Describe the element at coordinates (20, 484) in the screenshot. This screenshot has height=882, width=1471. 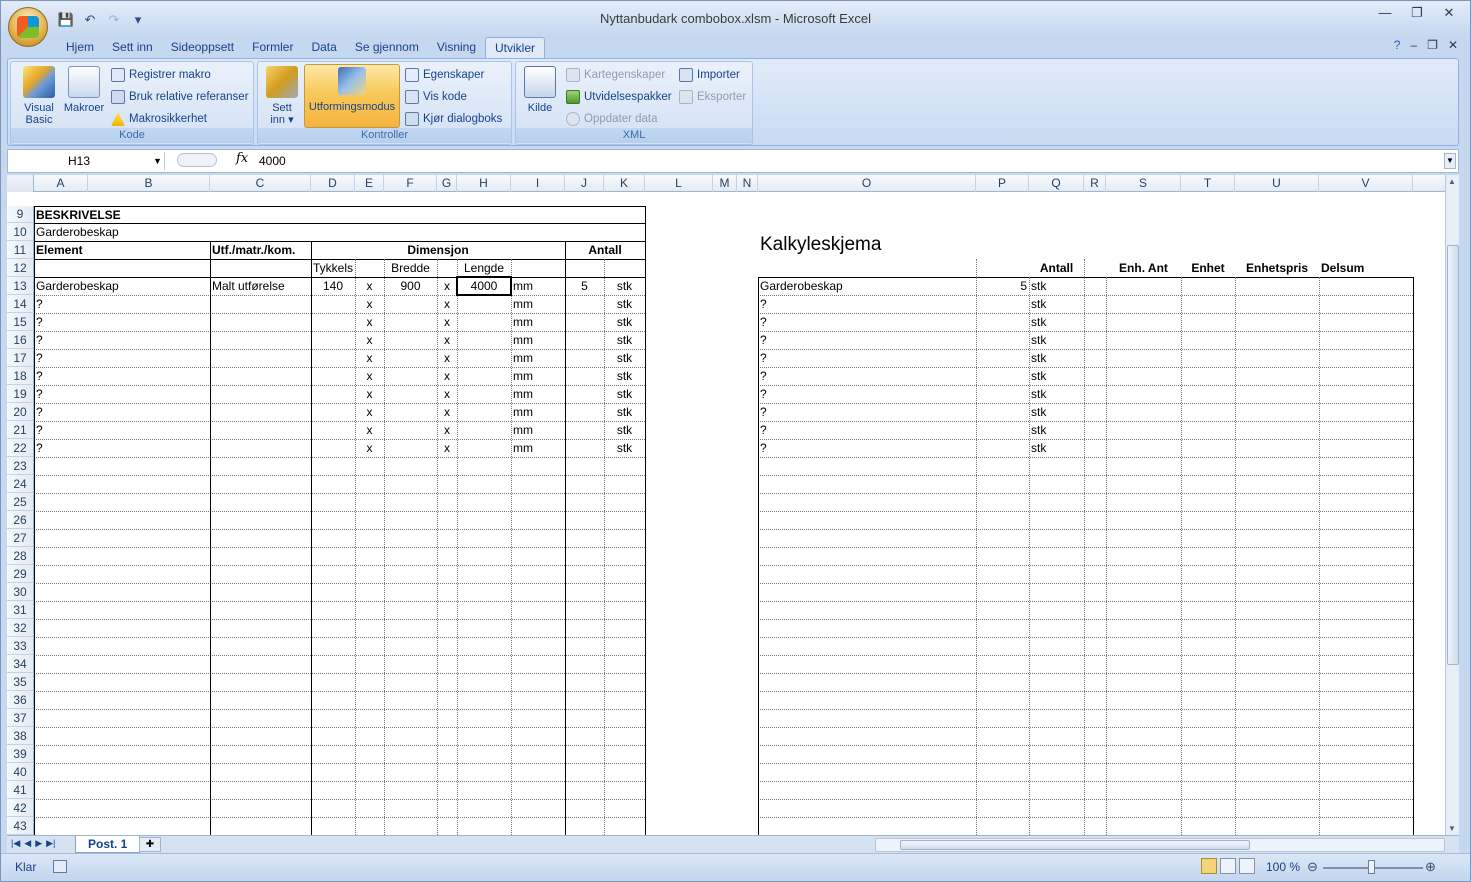
I see `row-header-24: 24` at that location.